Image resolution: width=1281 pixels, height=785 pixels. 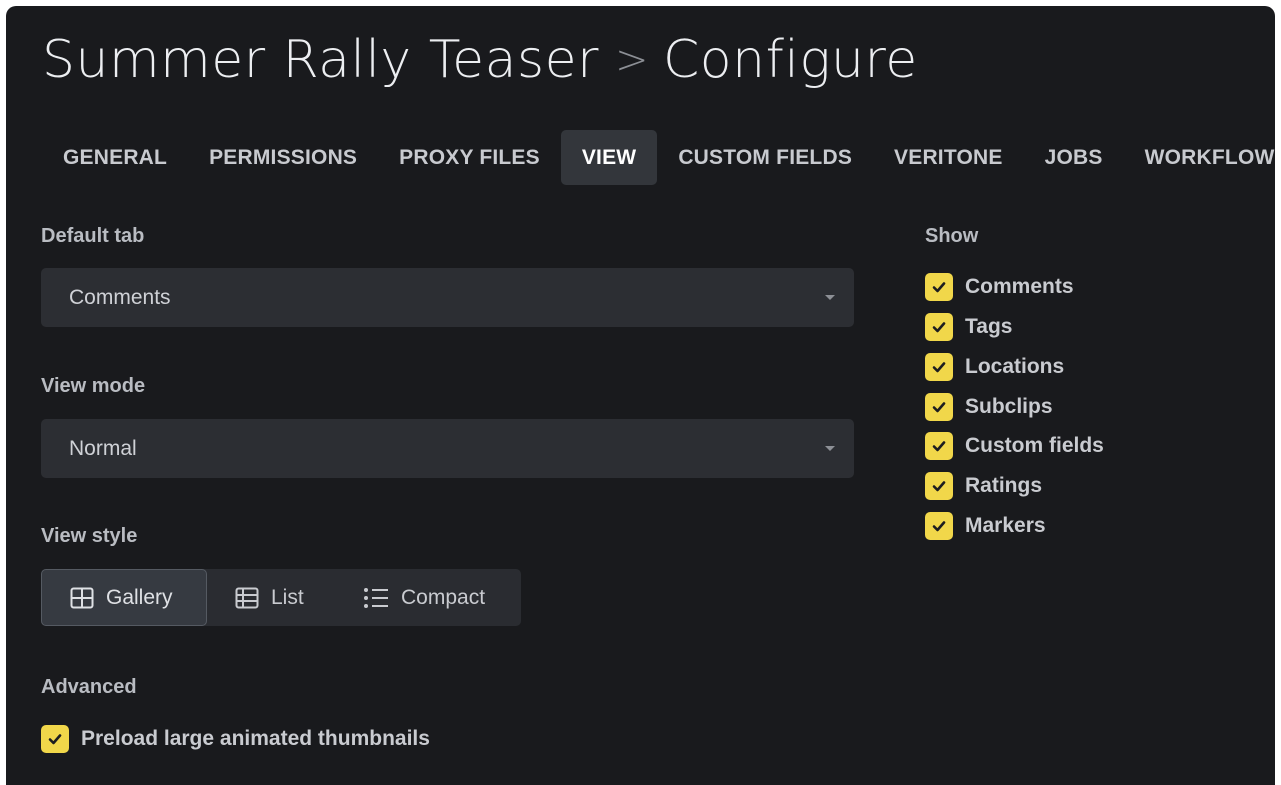 What do you see at coordinates (376, 597) in the screenshot?
I see `compact-list-icon` at bounding box center [376, 597].